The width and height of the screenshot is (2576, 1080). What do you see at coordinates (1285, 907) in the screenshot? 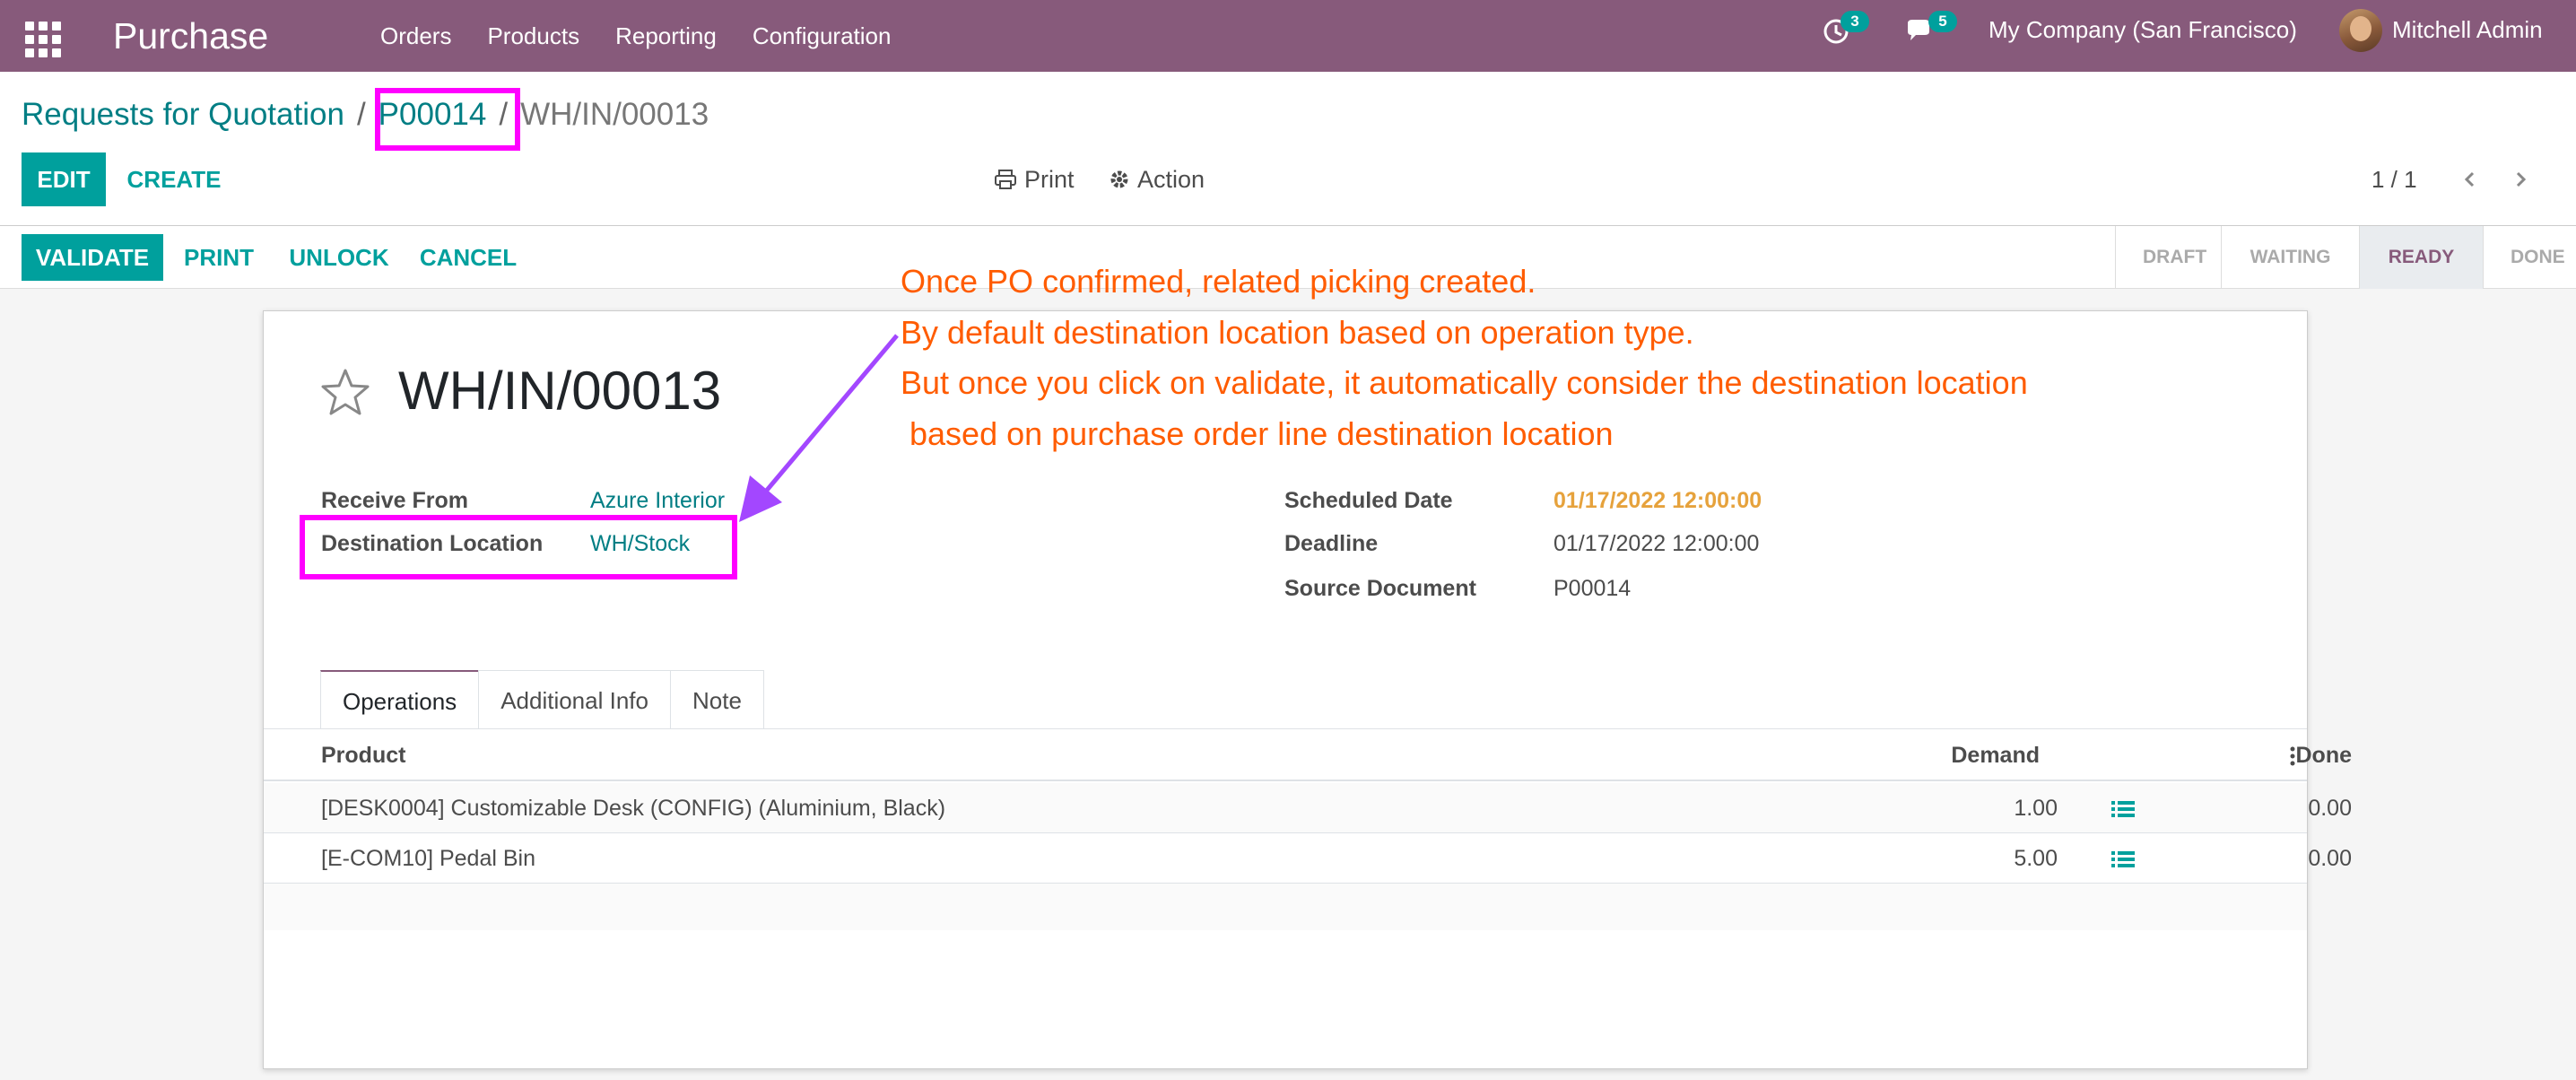
I see `table-empty-row` at bounding box center [1285, 907].